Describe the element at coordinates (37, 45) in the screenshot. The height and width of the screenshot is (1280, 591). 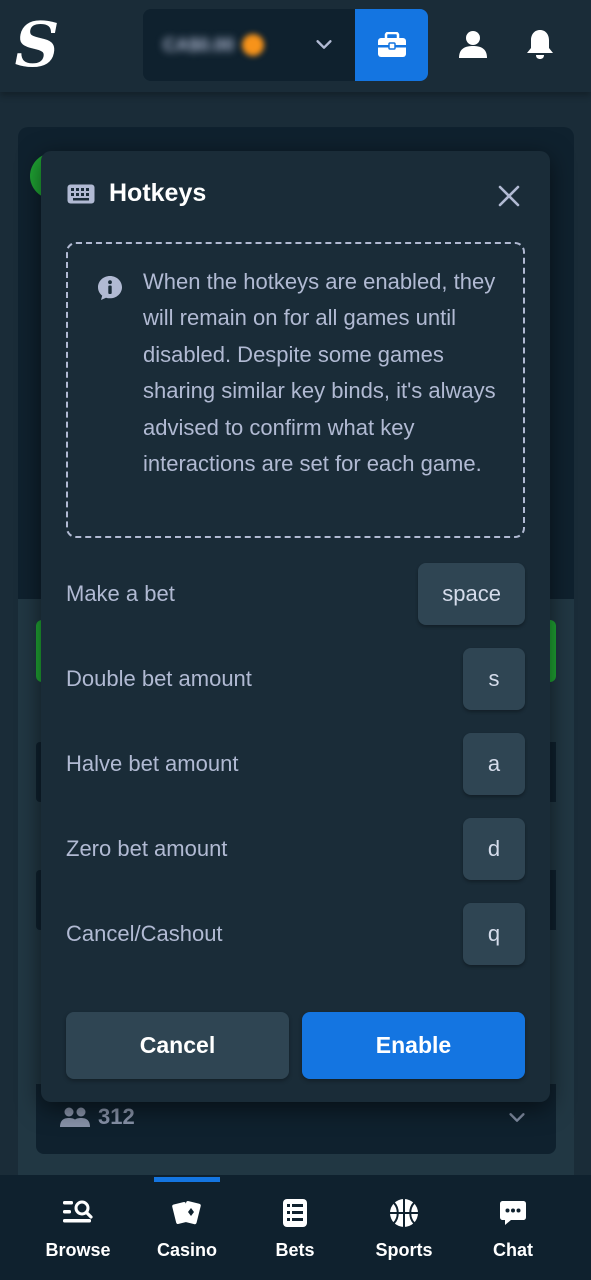
I see `site-logo: S` at that location.